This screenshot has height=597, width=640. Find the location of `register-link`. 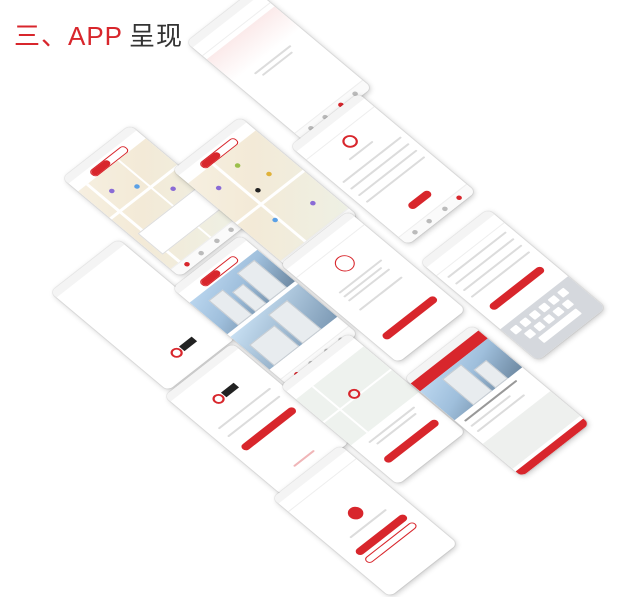

register-link is located at coordinates (304, 458).